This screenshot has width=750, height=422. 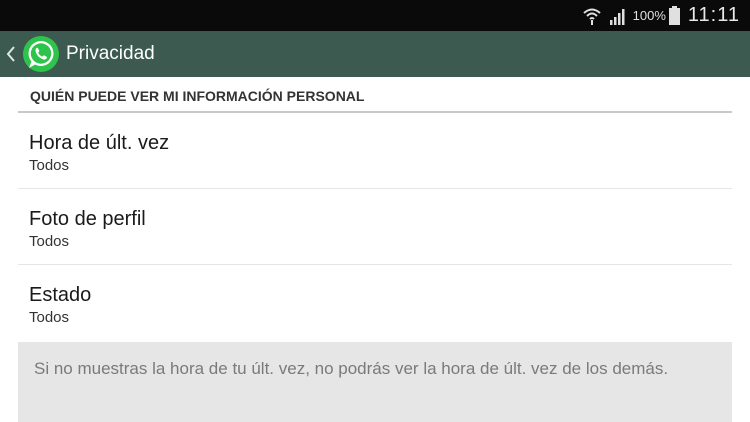 I want to click on status-bar: 100% 11:11, so click(x=375, y=15).